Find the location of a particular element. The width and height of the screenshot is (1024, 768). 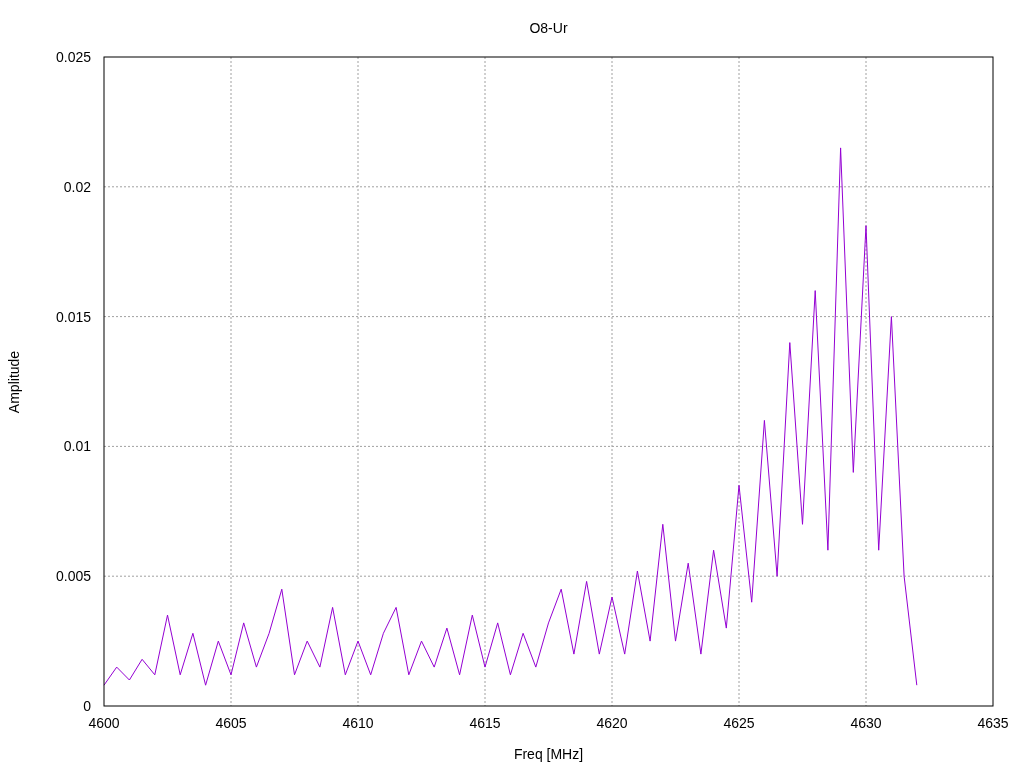

y-tick-label: 0.025 is located at coordinates (73, 57).